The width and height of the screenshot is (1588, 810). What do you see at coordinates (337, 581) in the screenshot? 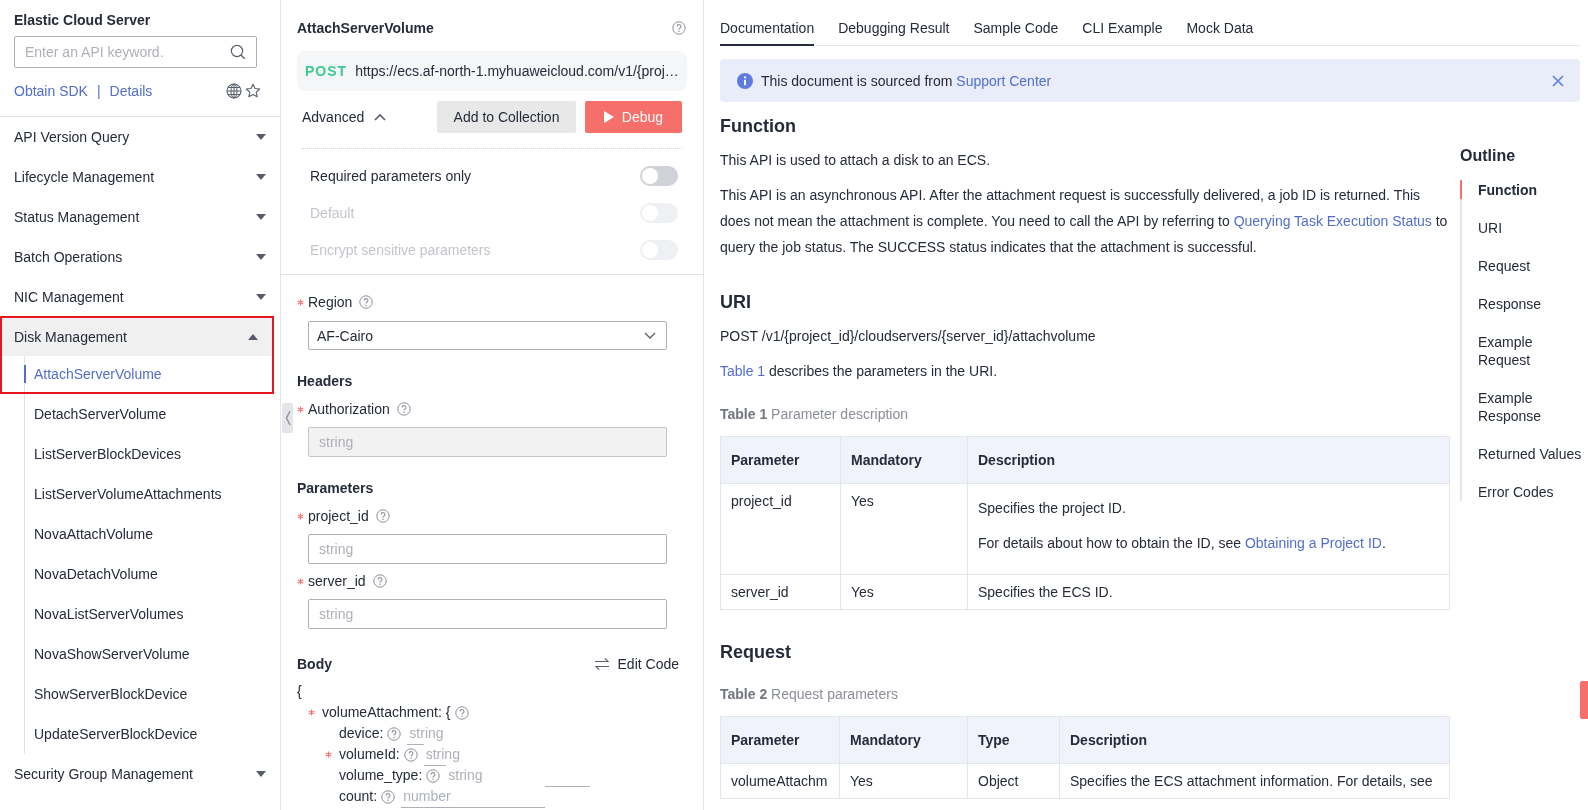
I see `field-label: server_id` at bounding box center [337, 581].